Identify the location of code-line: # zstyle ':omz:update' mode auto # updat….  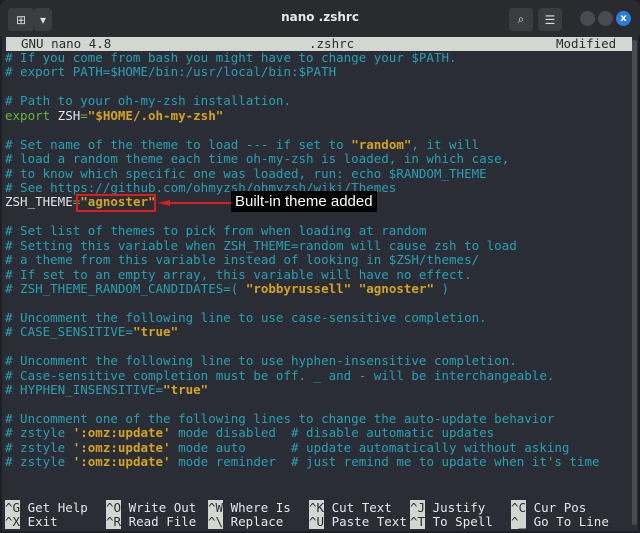
(302, 447).